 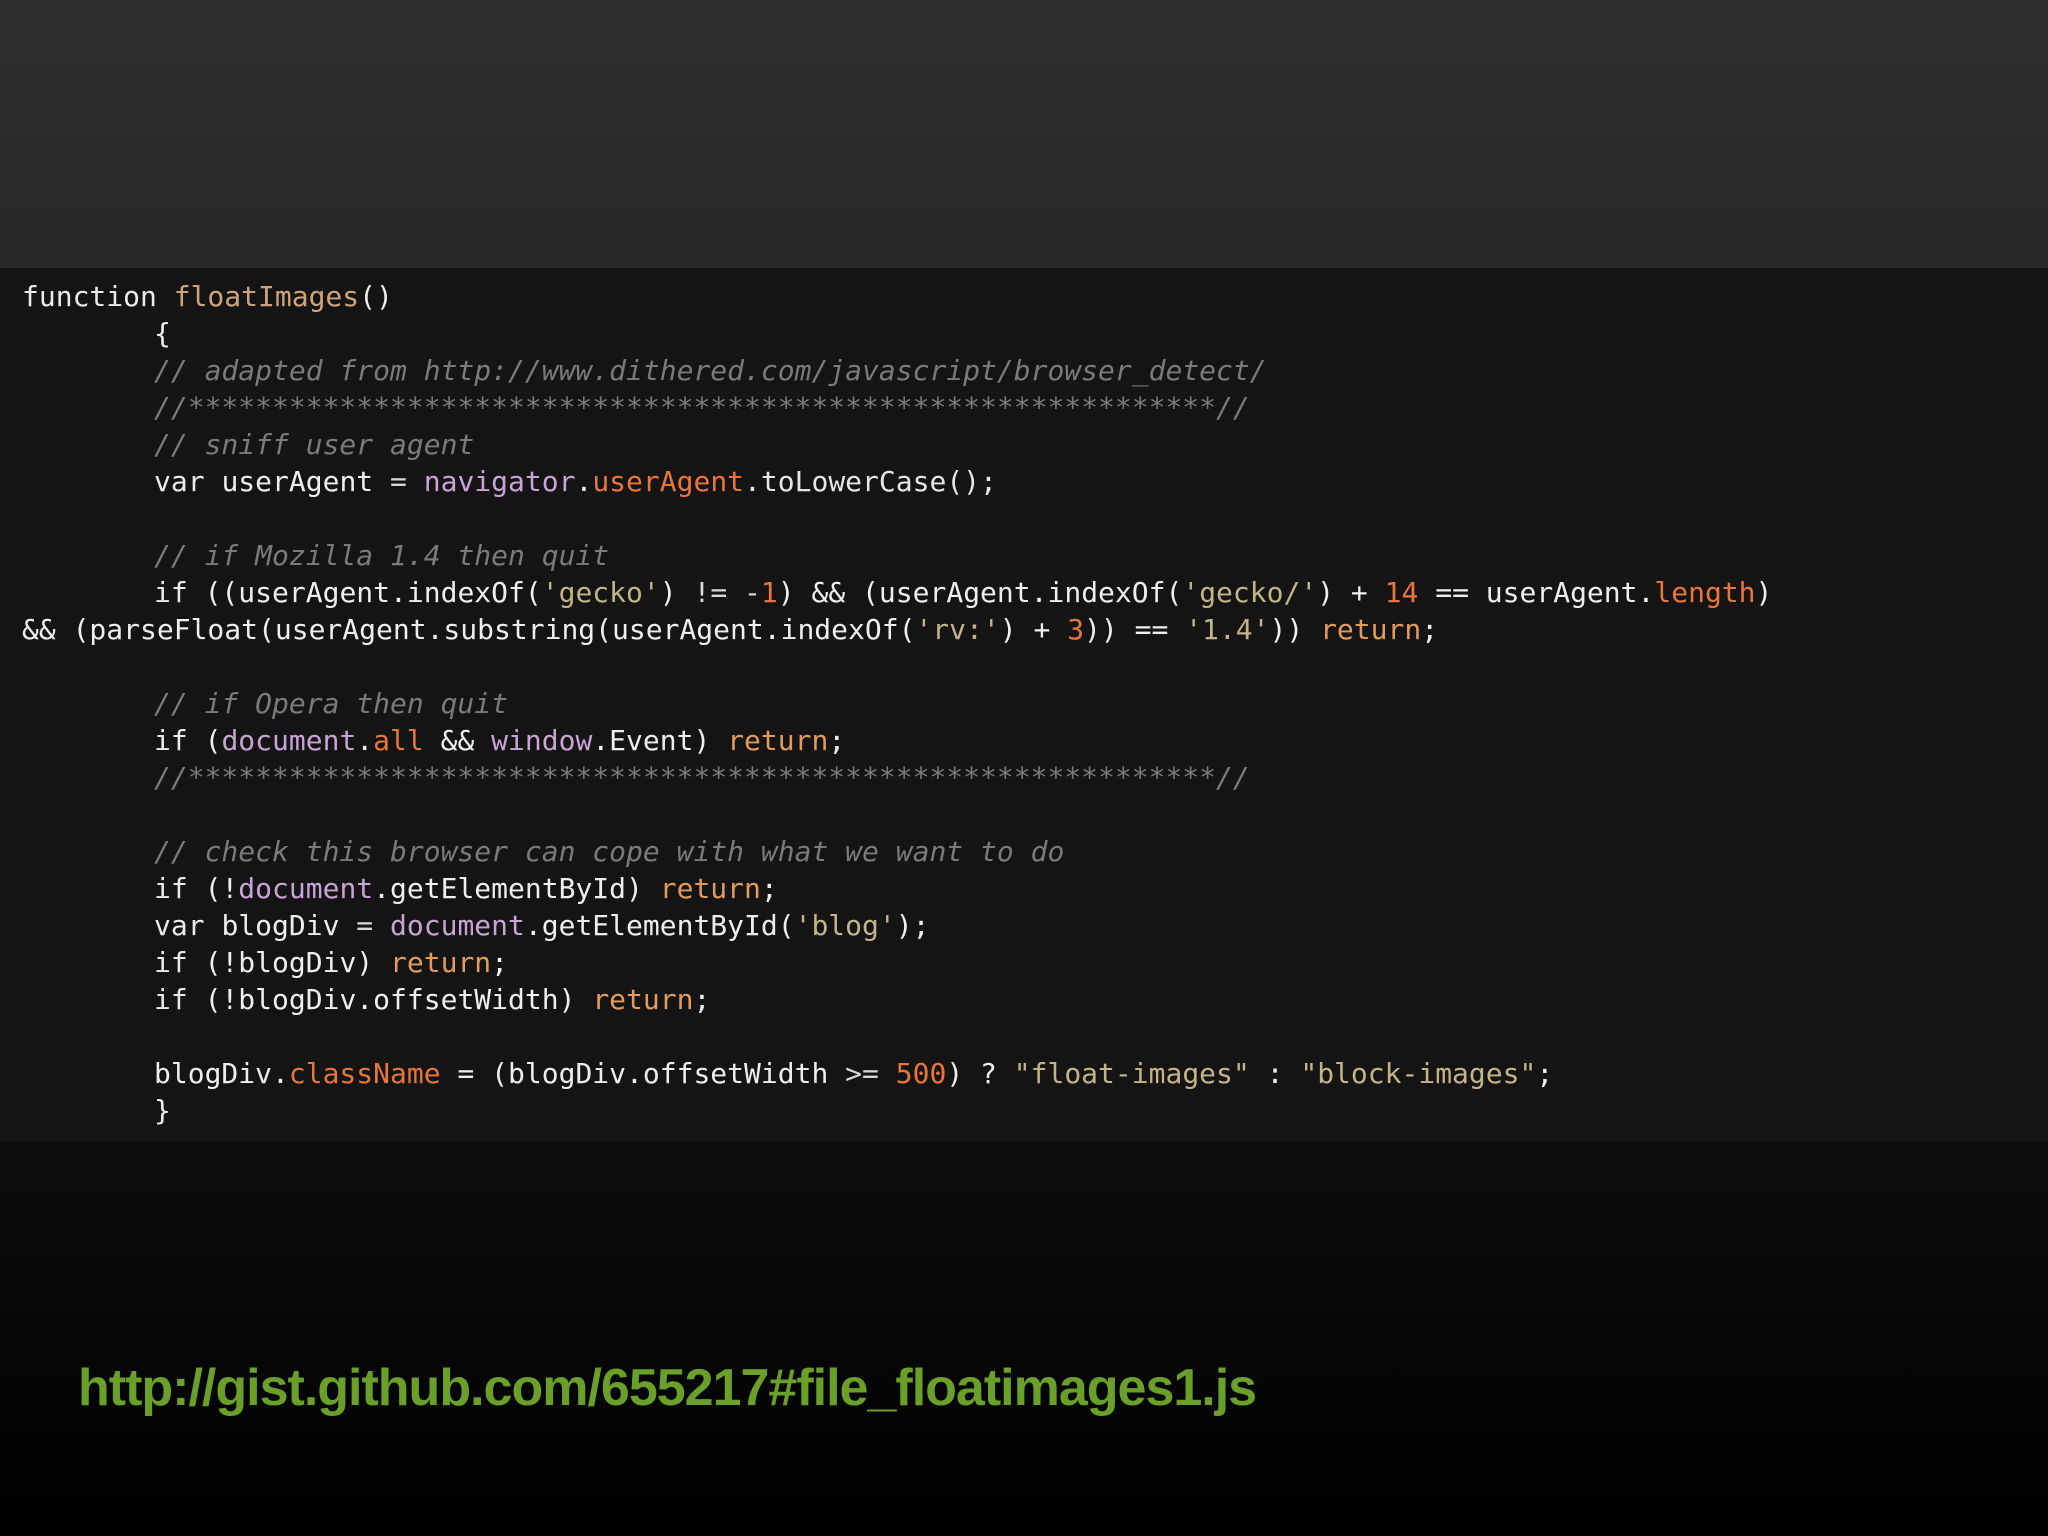 What do you see at coordinates (660, 740) in the screenshot?
I see `code-token: .Event)` at bounding box center [660, 740].